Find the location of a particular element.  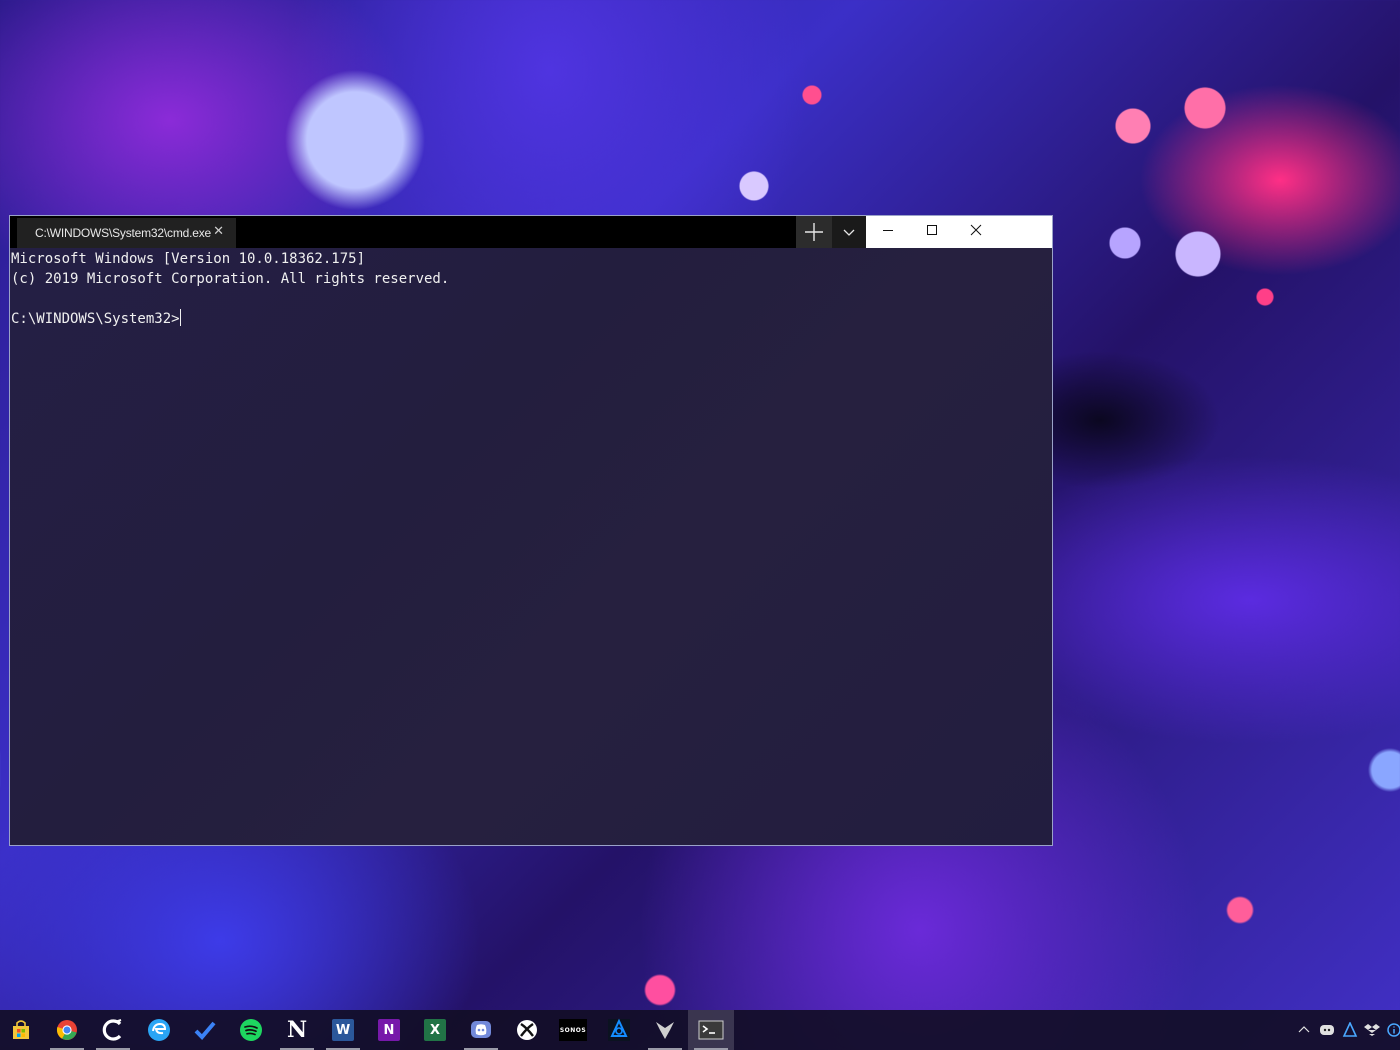

taskbar-discord is located at coordinates (481, 1030).